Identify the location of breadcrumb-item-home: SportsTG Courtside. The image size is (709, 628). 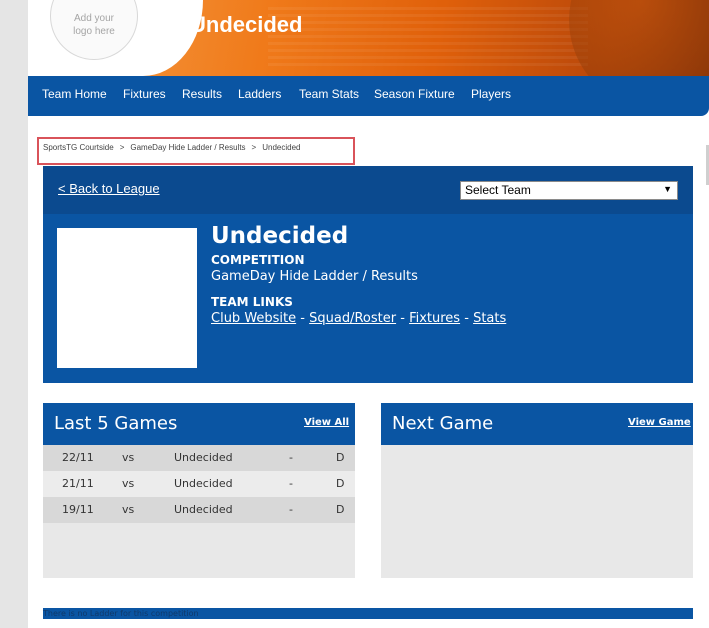
(78, 147).